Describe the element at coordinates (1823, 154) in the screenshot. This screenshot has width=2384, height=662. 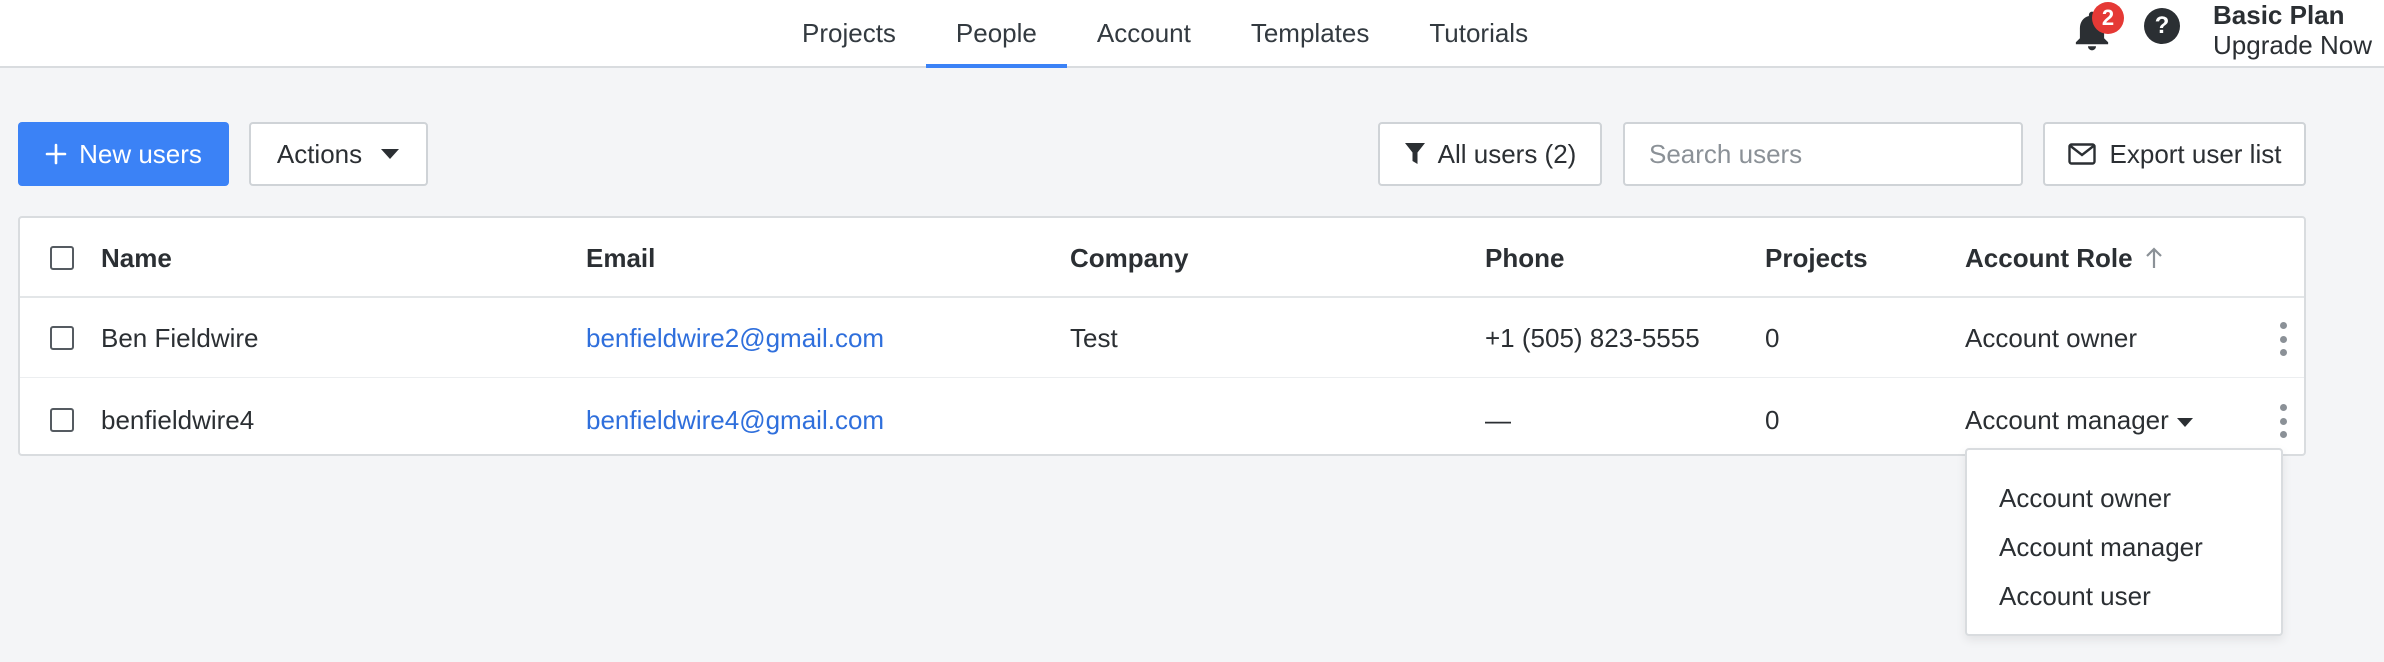
I see `search-users-input` at that location.